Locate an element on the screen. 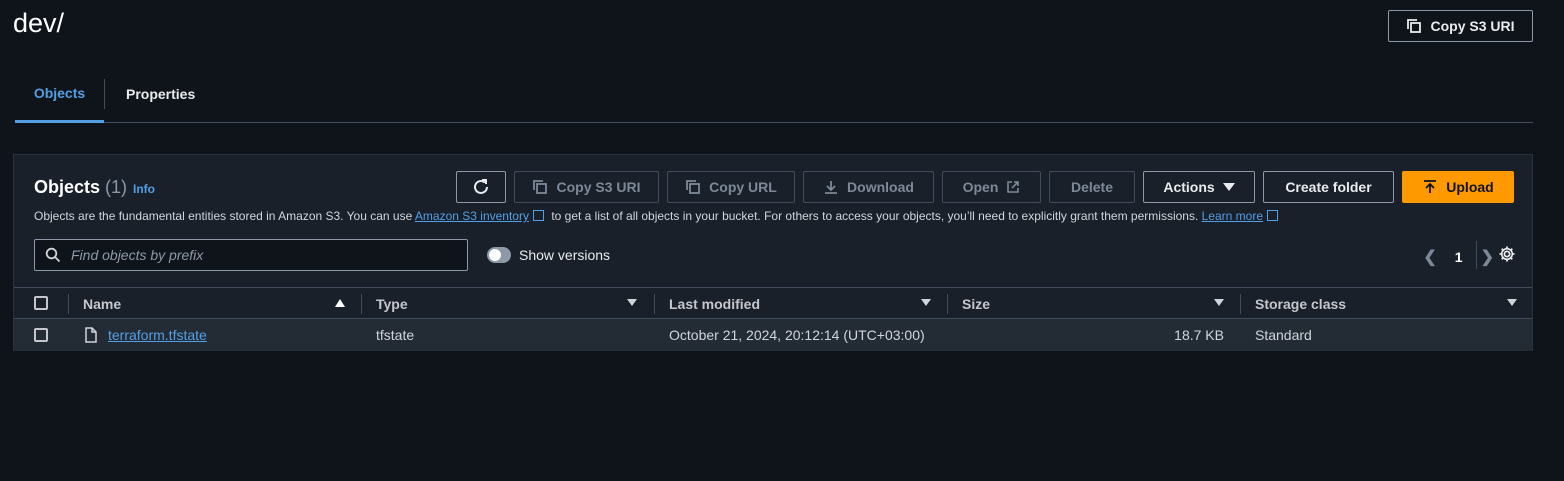 Image resolution: width=1564 pixels, height=481 pixels. delete-button: Delete is located at coordinates (1092, 187).